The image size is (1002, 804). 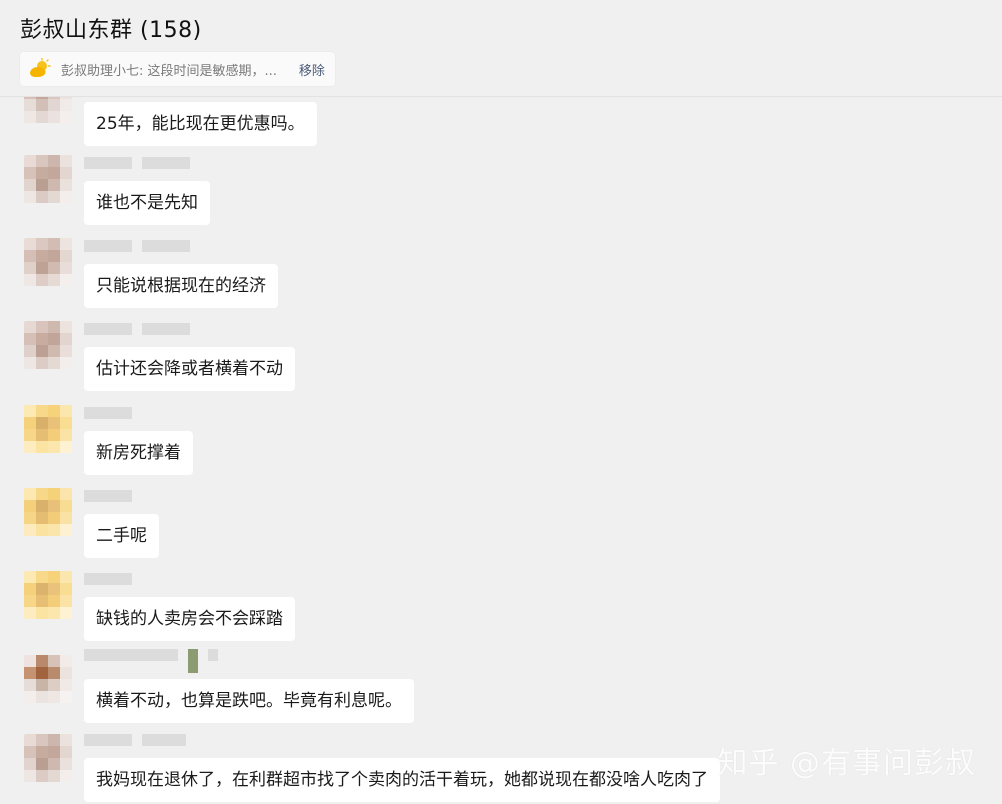 What do you see at coordinates (147, 203) in the screenshot?
I see `message-bubble: 谁也不是先知` at bounding box center [147, 203].